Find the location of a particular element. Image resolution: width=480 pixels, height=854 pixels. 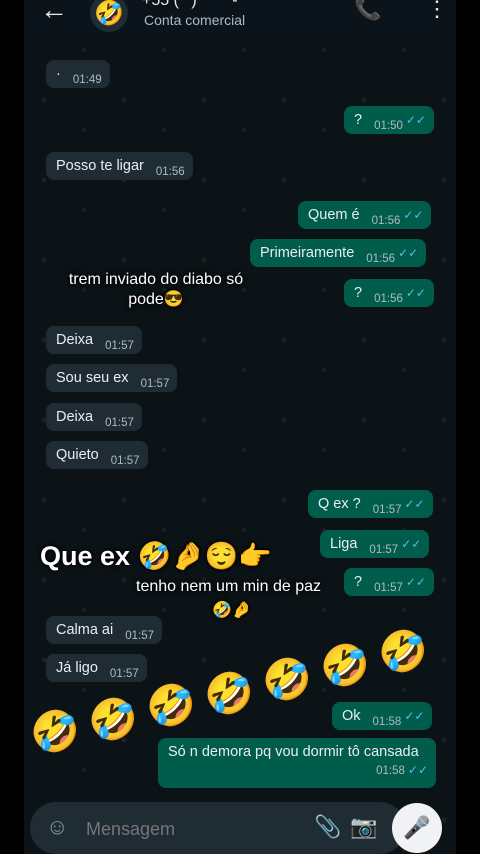

message-text: Calma ai is located at coordinates (85, 630).